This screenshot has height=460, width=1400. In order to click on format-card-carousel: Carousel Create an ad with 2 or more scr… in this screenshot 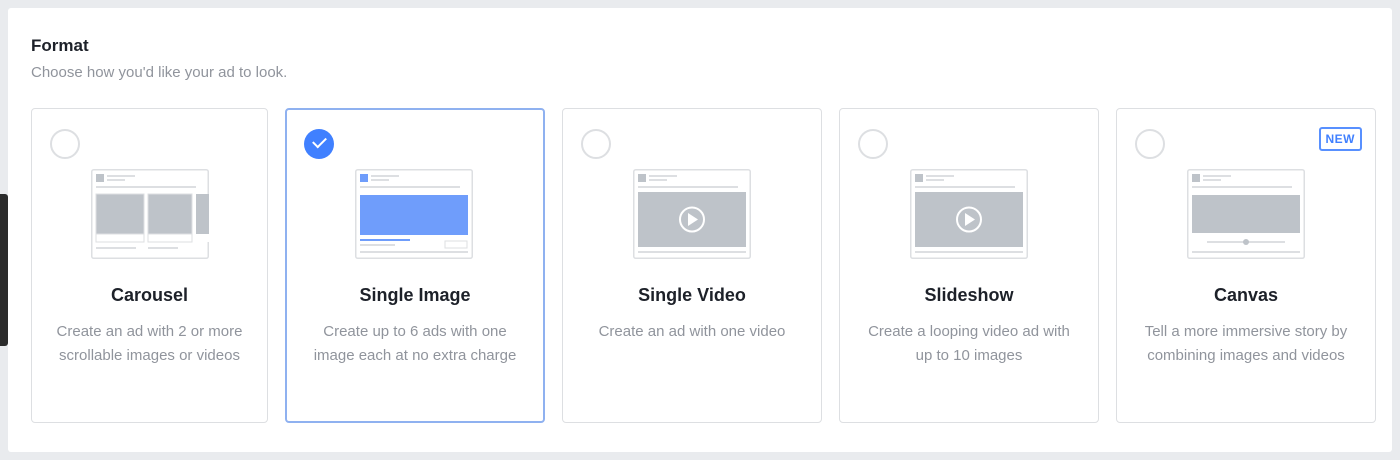, I will do `click(149, 265)`.